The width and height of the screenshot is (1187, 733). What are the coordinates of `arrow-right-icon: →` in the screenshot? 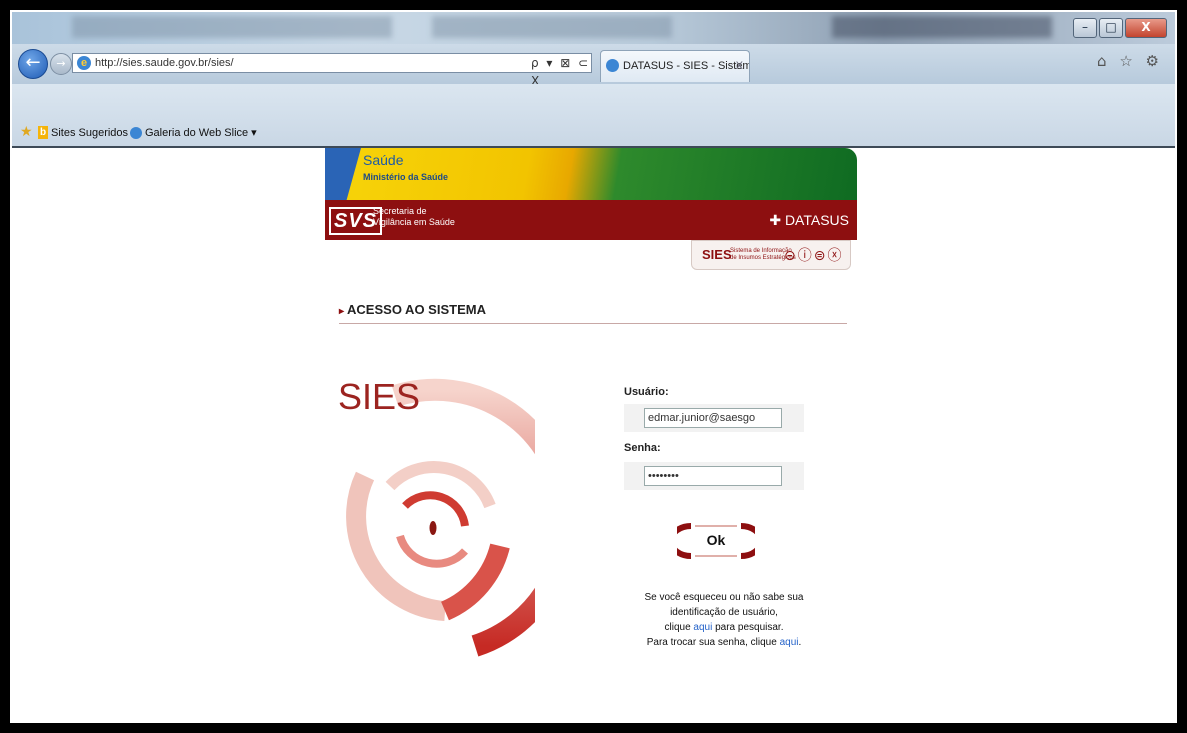 It's located at (61, 63).